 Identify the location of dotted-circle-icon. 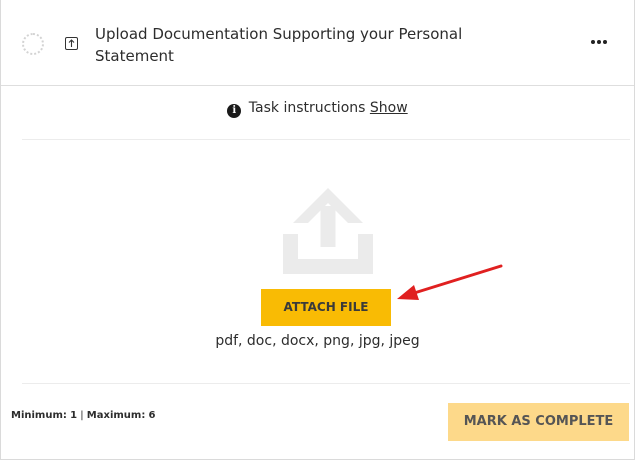
(33, 44).